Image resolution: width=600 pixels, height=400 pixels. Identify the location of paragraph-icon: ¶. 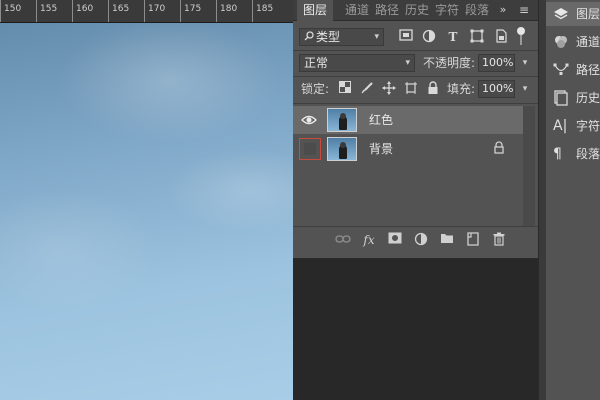
(557, 154).